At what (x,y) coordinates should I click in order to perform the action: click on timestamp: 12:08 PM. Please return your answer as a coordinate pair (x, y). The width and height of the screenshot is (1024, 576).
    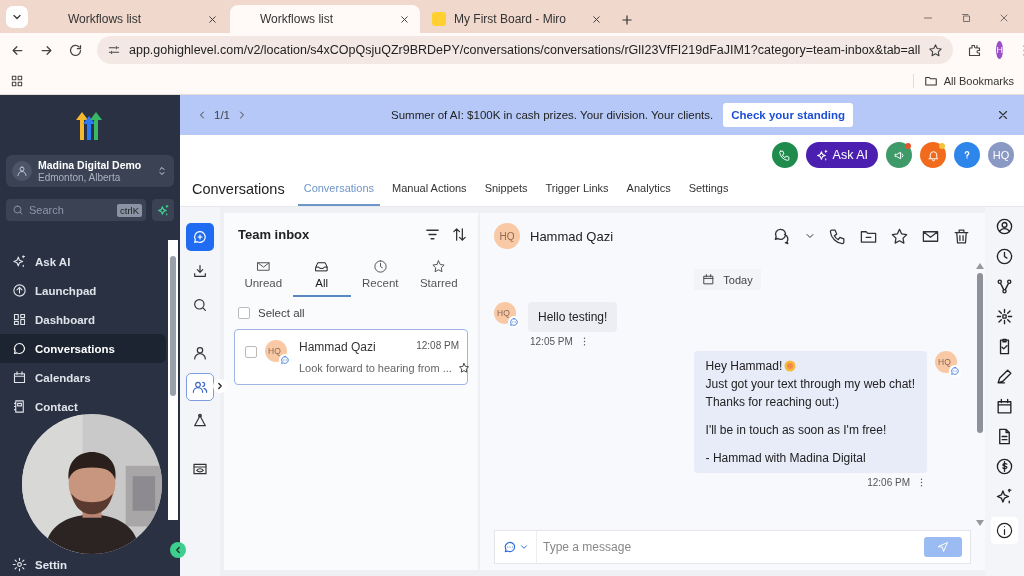
    Looking at the image, I should click on (437, 345).